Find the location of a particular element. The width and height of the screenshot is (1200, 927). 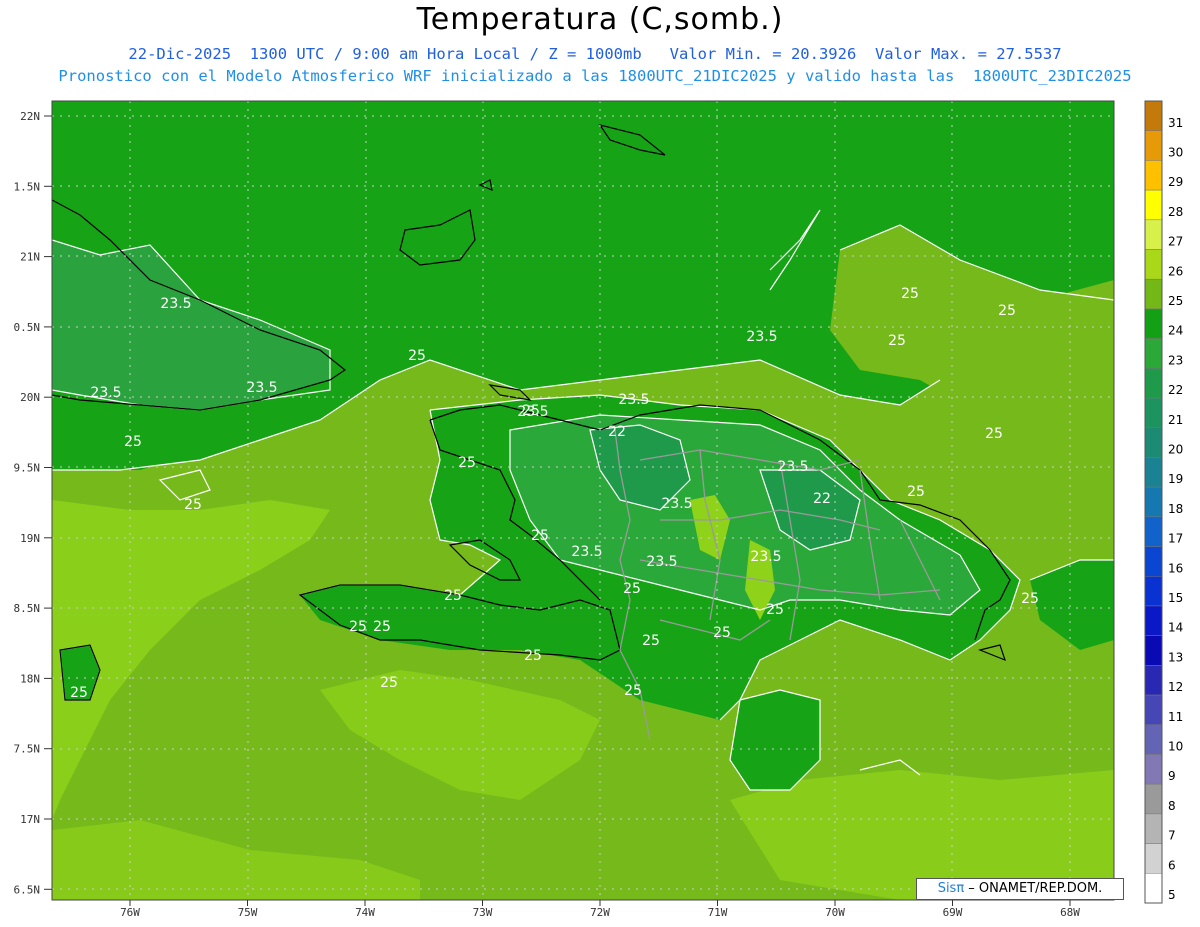

colorbar-label: 6 is located at coordinates (1172, 865).